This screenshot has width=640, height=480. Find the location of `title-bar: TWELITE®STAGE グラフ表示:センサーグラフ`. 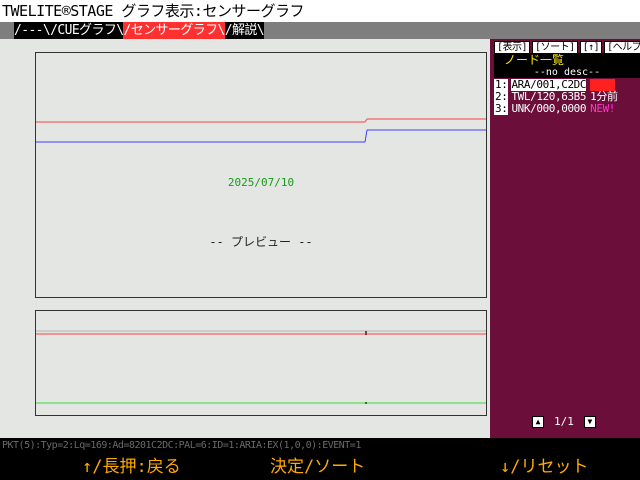

title-bar: TWELITE®STAGE グラフ表示:センサーグラフ is located at coordinates (320, 11).